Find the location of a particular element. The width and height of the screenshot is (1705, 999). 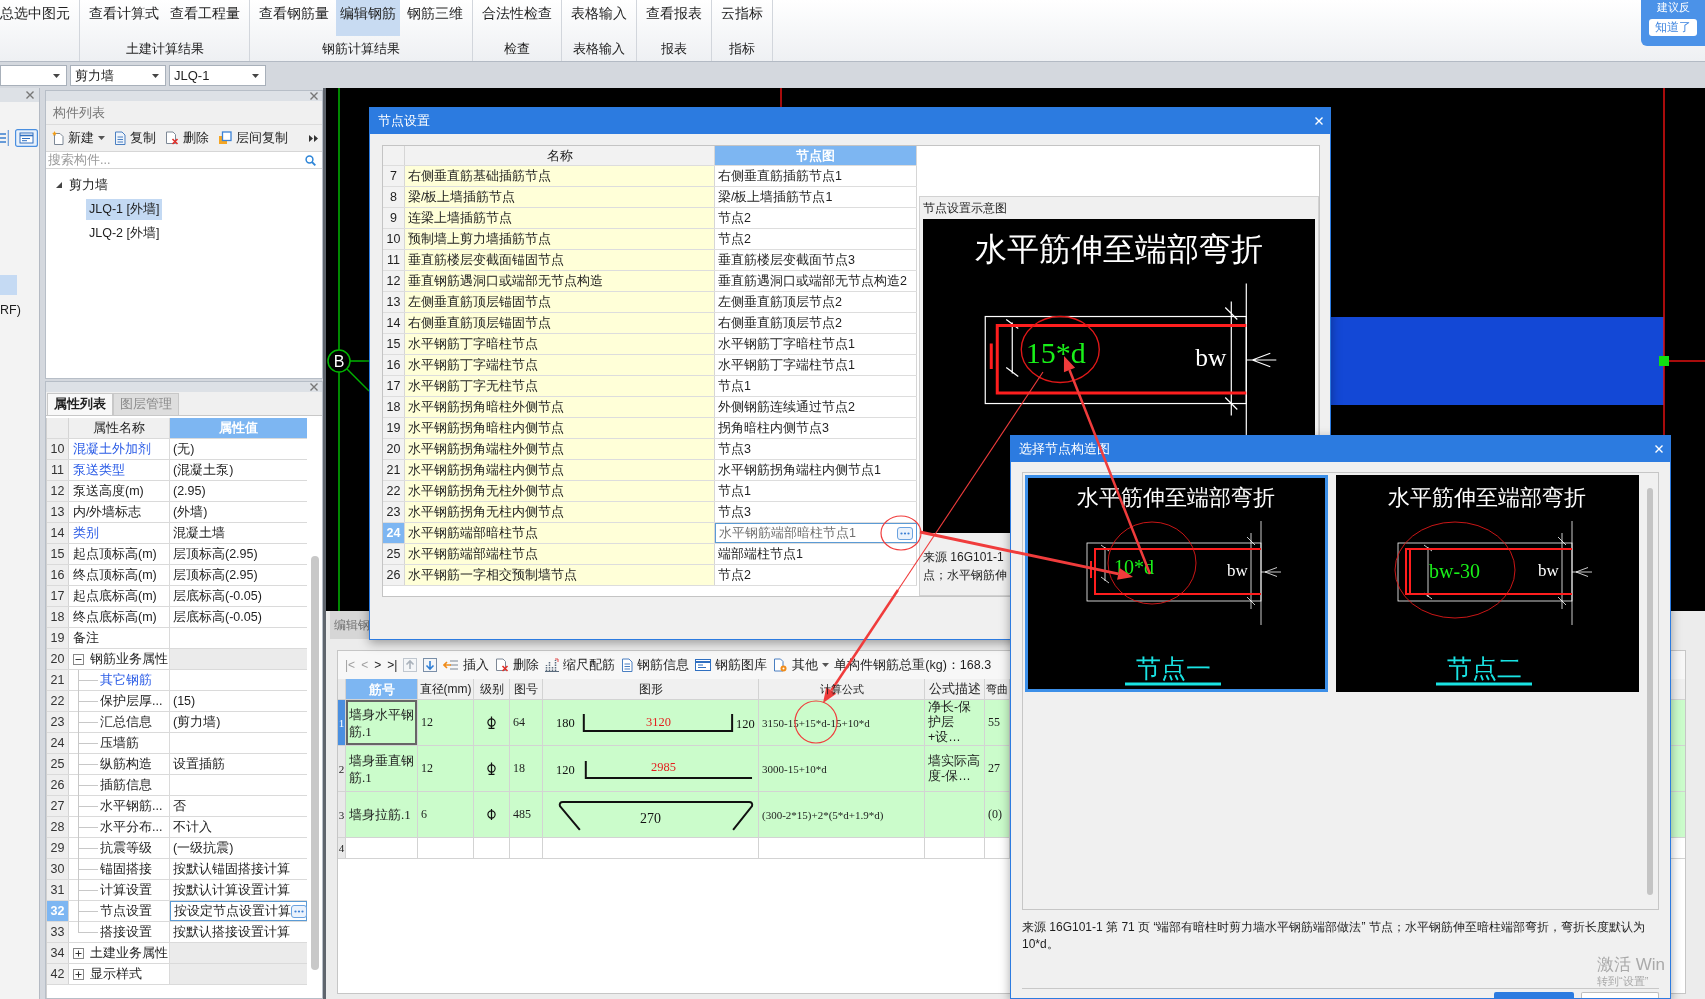

setting-name: 梁/板上墙插筋节点 is located at coordinates (560, 197).